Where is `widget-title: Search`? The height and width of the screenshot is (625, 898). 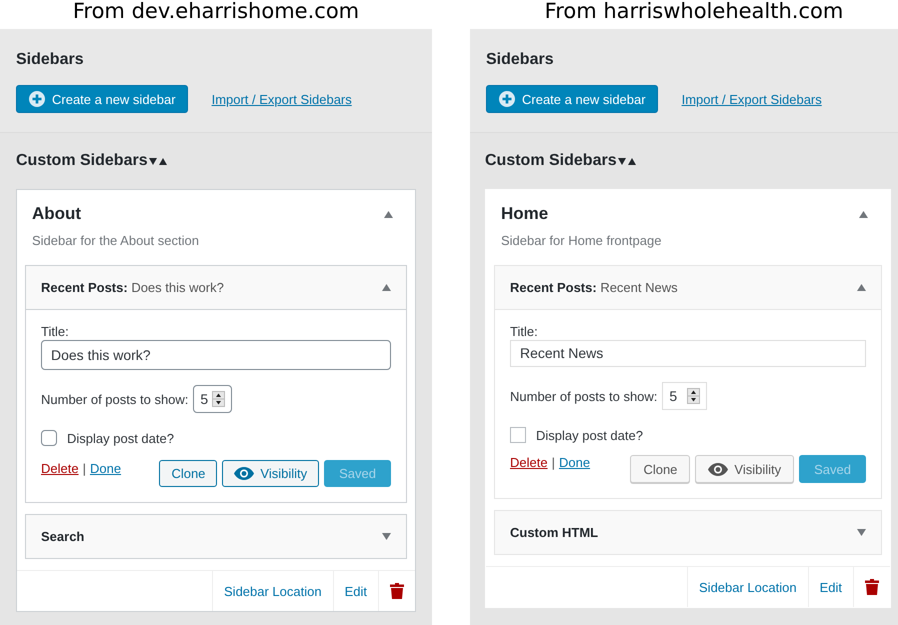
widget-title: Search is located at coordinates (62, 536).